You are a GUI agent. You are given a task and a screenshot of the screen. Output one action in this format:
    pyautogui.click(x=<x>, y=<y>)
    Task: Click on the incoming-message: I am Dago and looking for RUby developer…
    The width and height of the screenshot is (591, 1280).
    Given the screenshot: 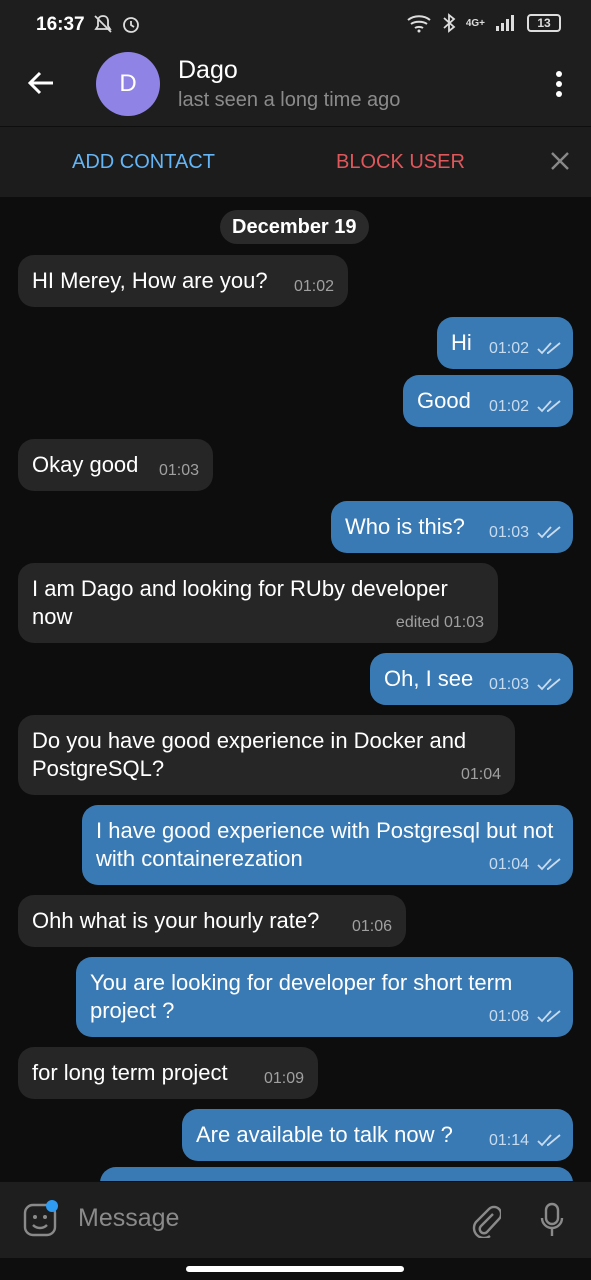 What is the action you would take?
    pyautogui.click(x=258, y=603)
    